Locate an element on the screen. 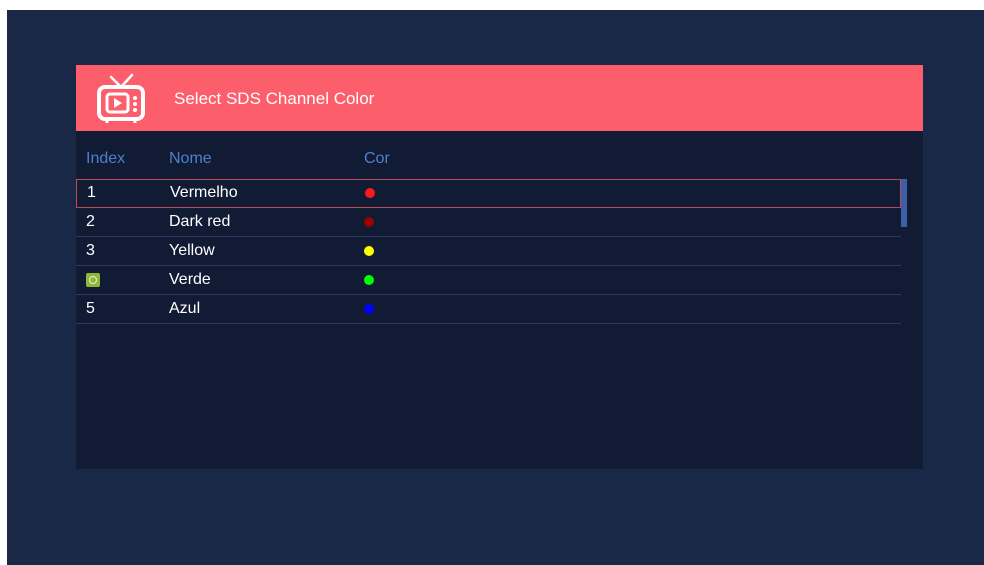 The width and height of the screenshot is (984, 565). list-item: 3 Yellow is located at coordinates (488, 251).